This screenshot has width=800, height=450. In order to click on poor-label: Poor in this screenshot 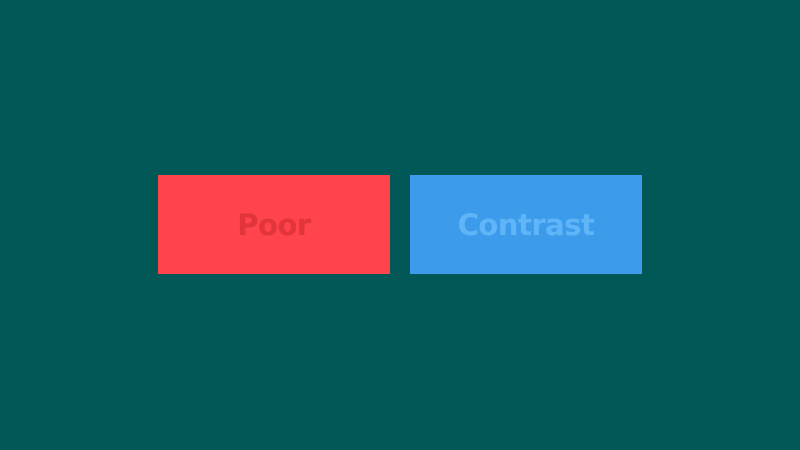, I will do `click(274, 225)`.